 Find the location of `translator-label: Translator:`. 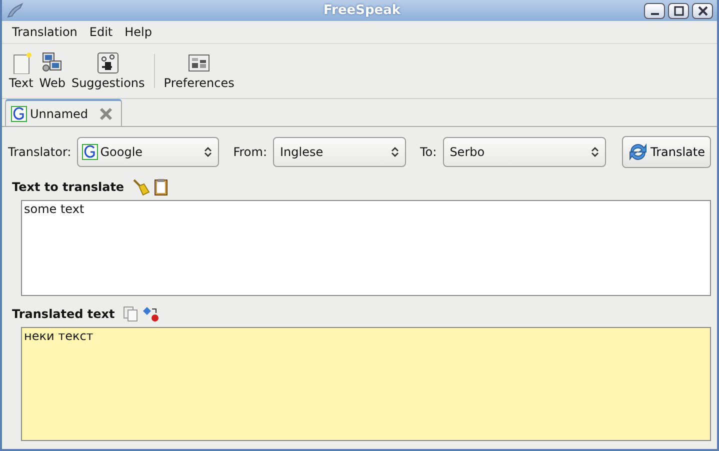

translator-label: Translator: is located at coordinates (40, 152).